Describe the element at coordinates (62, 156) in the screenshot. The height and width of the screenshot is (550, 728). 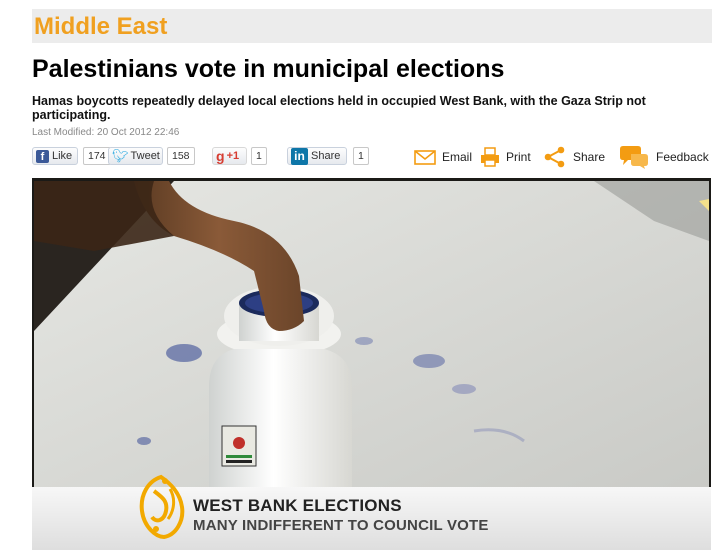
I see `facebook-like-label: Like` at that location.